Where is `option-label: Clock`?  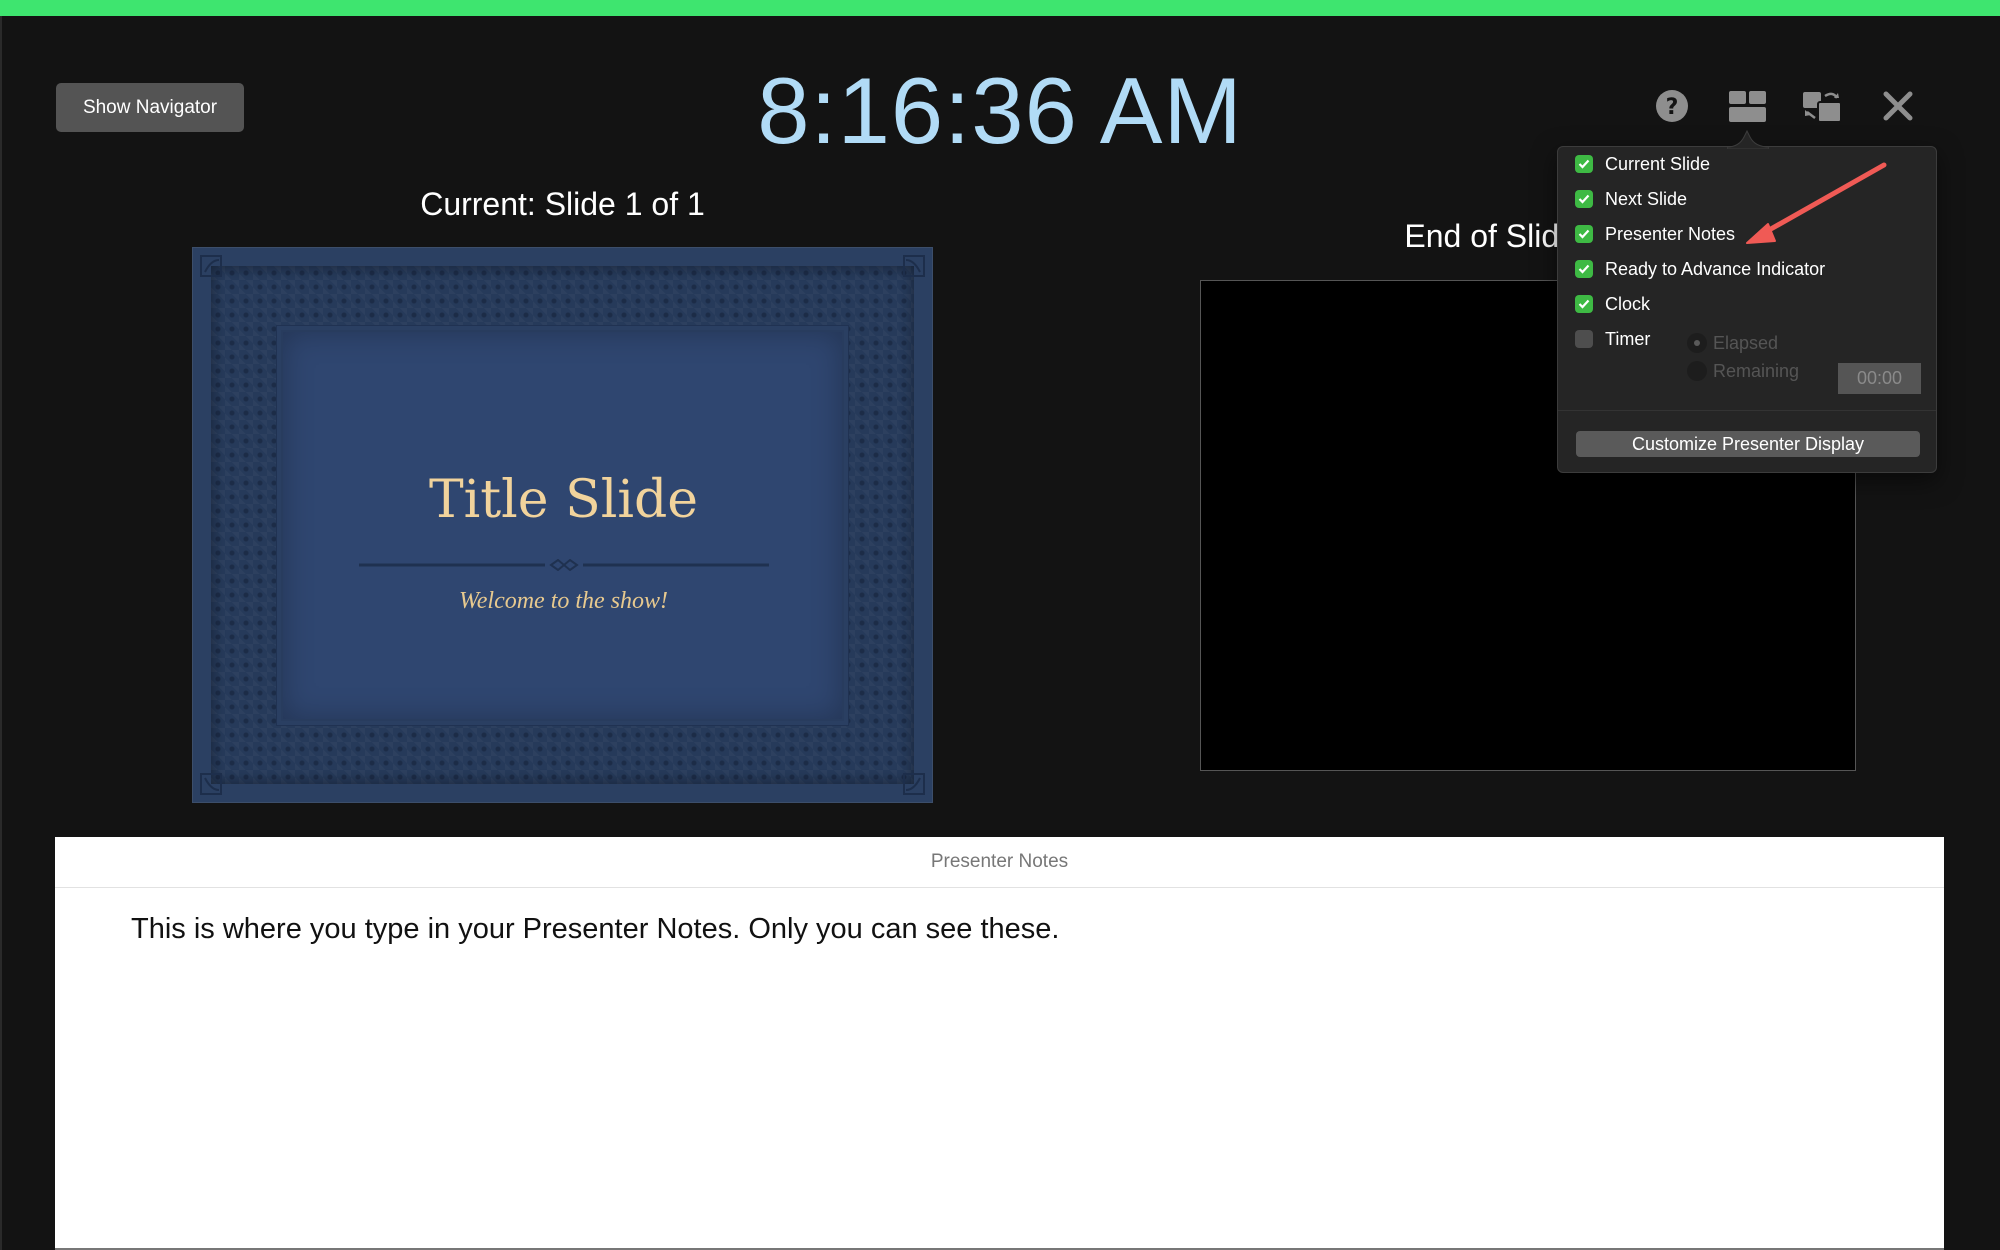
option-label: Clock is located at coordinates (1628, 303).